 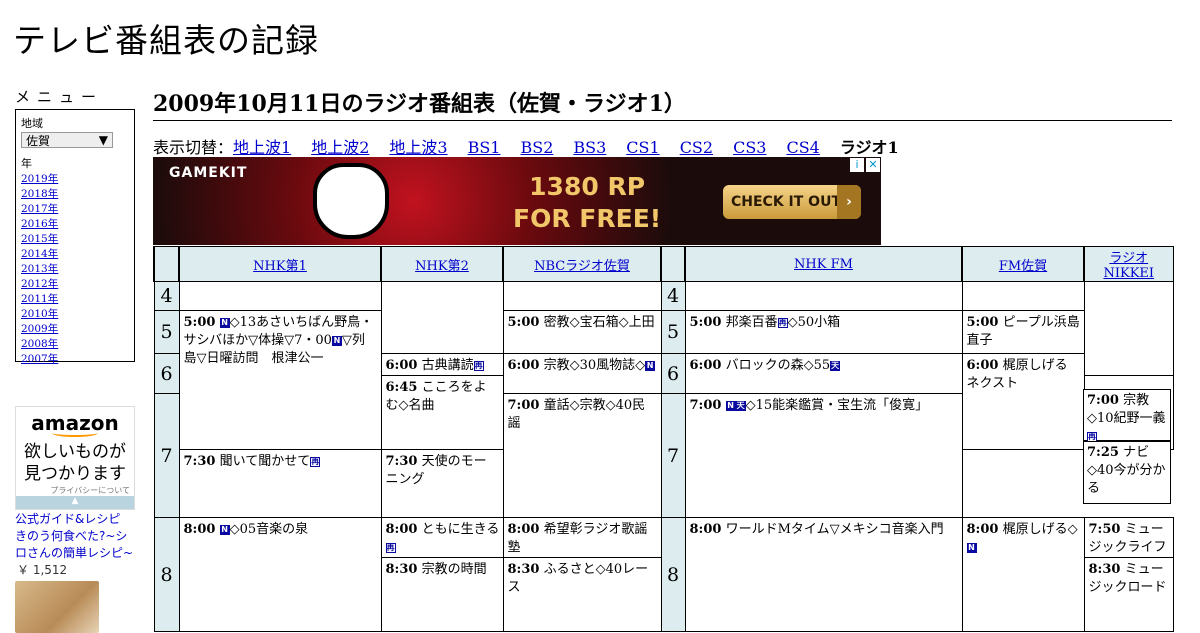 I want to click on channel-header: NHK第2, so click(x=442, y=264).